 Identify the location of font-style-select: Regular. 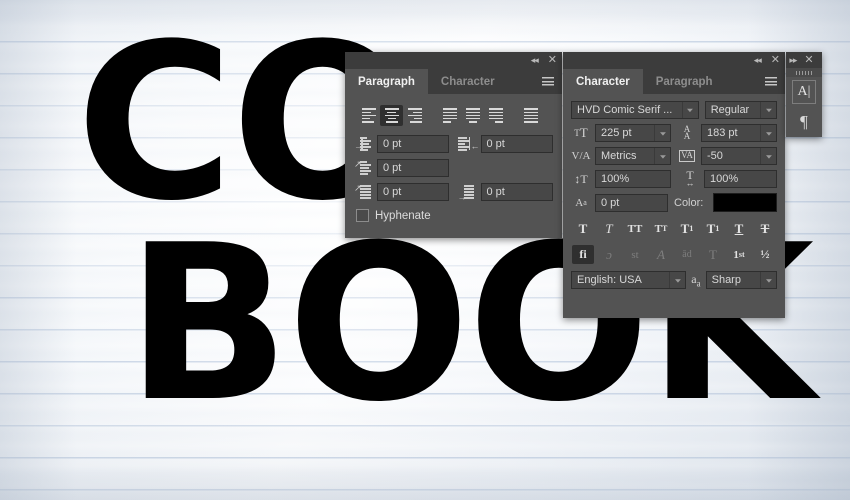
(740, 110).